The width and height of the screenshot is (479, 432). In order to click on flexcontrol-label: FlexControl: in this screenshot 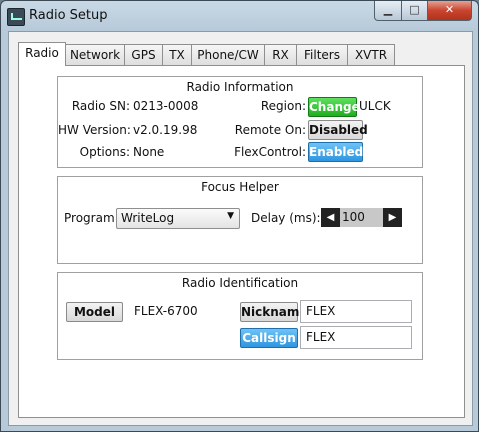, I will do `click(270, 152)`.